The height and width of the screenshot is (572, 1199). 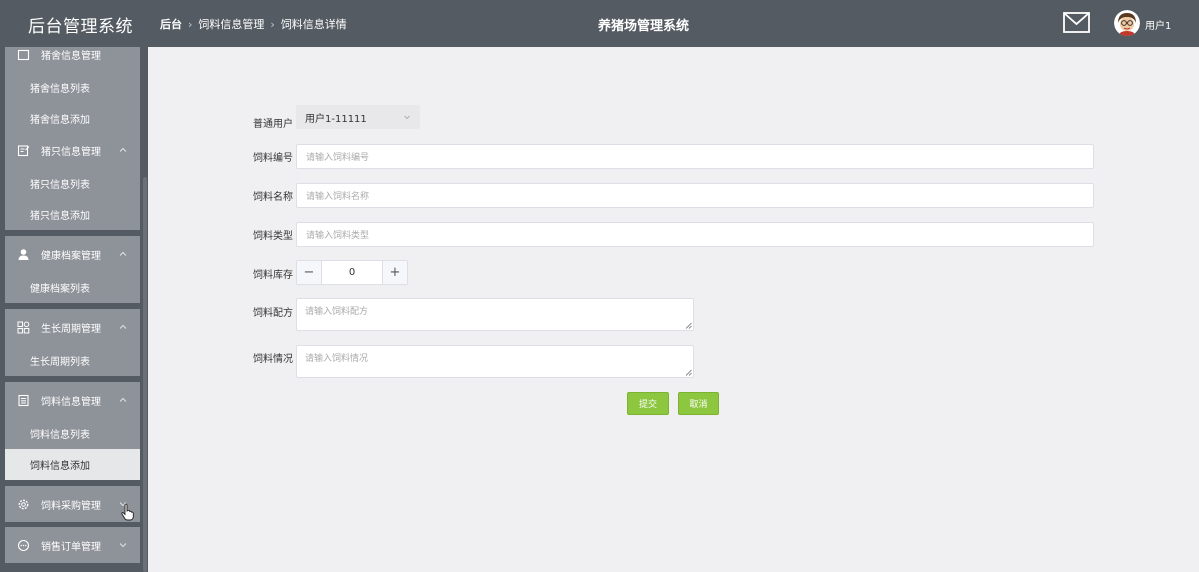 I want to click on house-icon, so click(x=23, y=54).